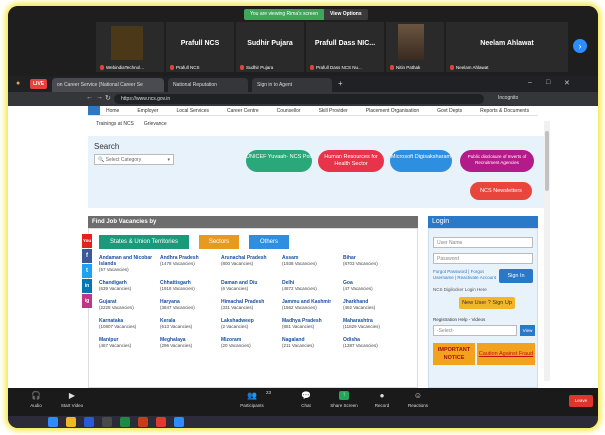 This screenshot has height=435, width=605. I want to click on browser-tab: National Reputation, so click(208, 85).